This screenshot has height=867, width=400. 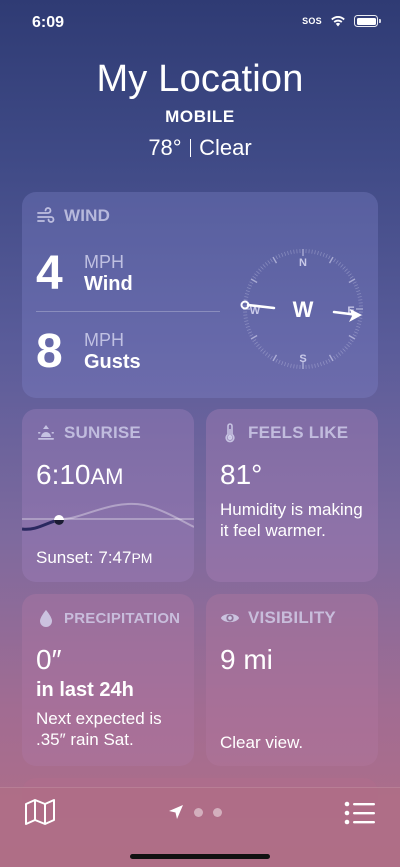 I want to click on thermometer-icon, so click(x=230, y=433).